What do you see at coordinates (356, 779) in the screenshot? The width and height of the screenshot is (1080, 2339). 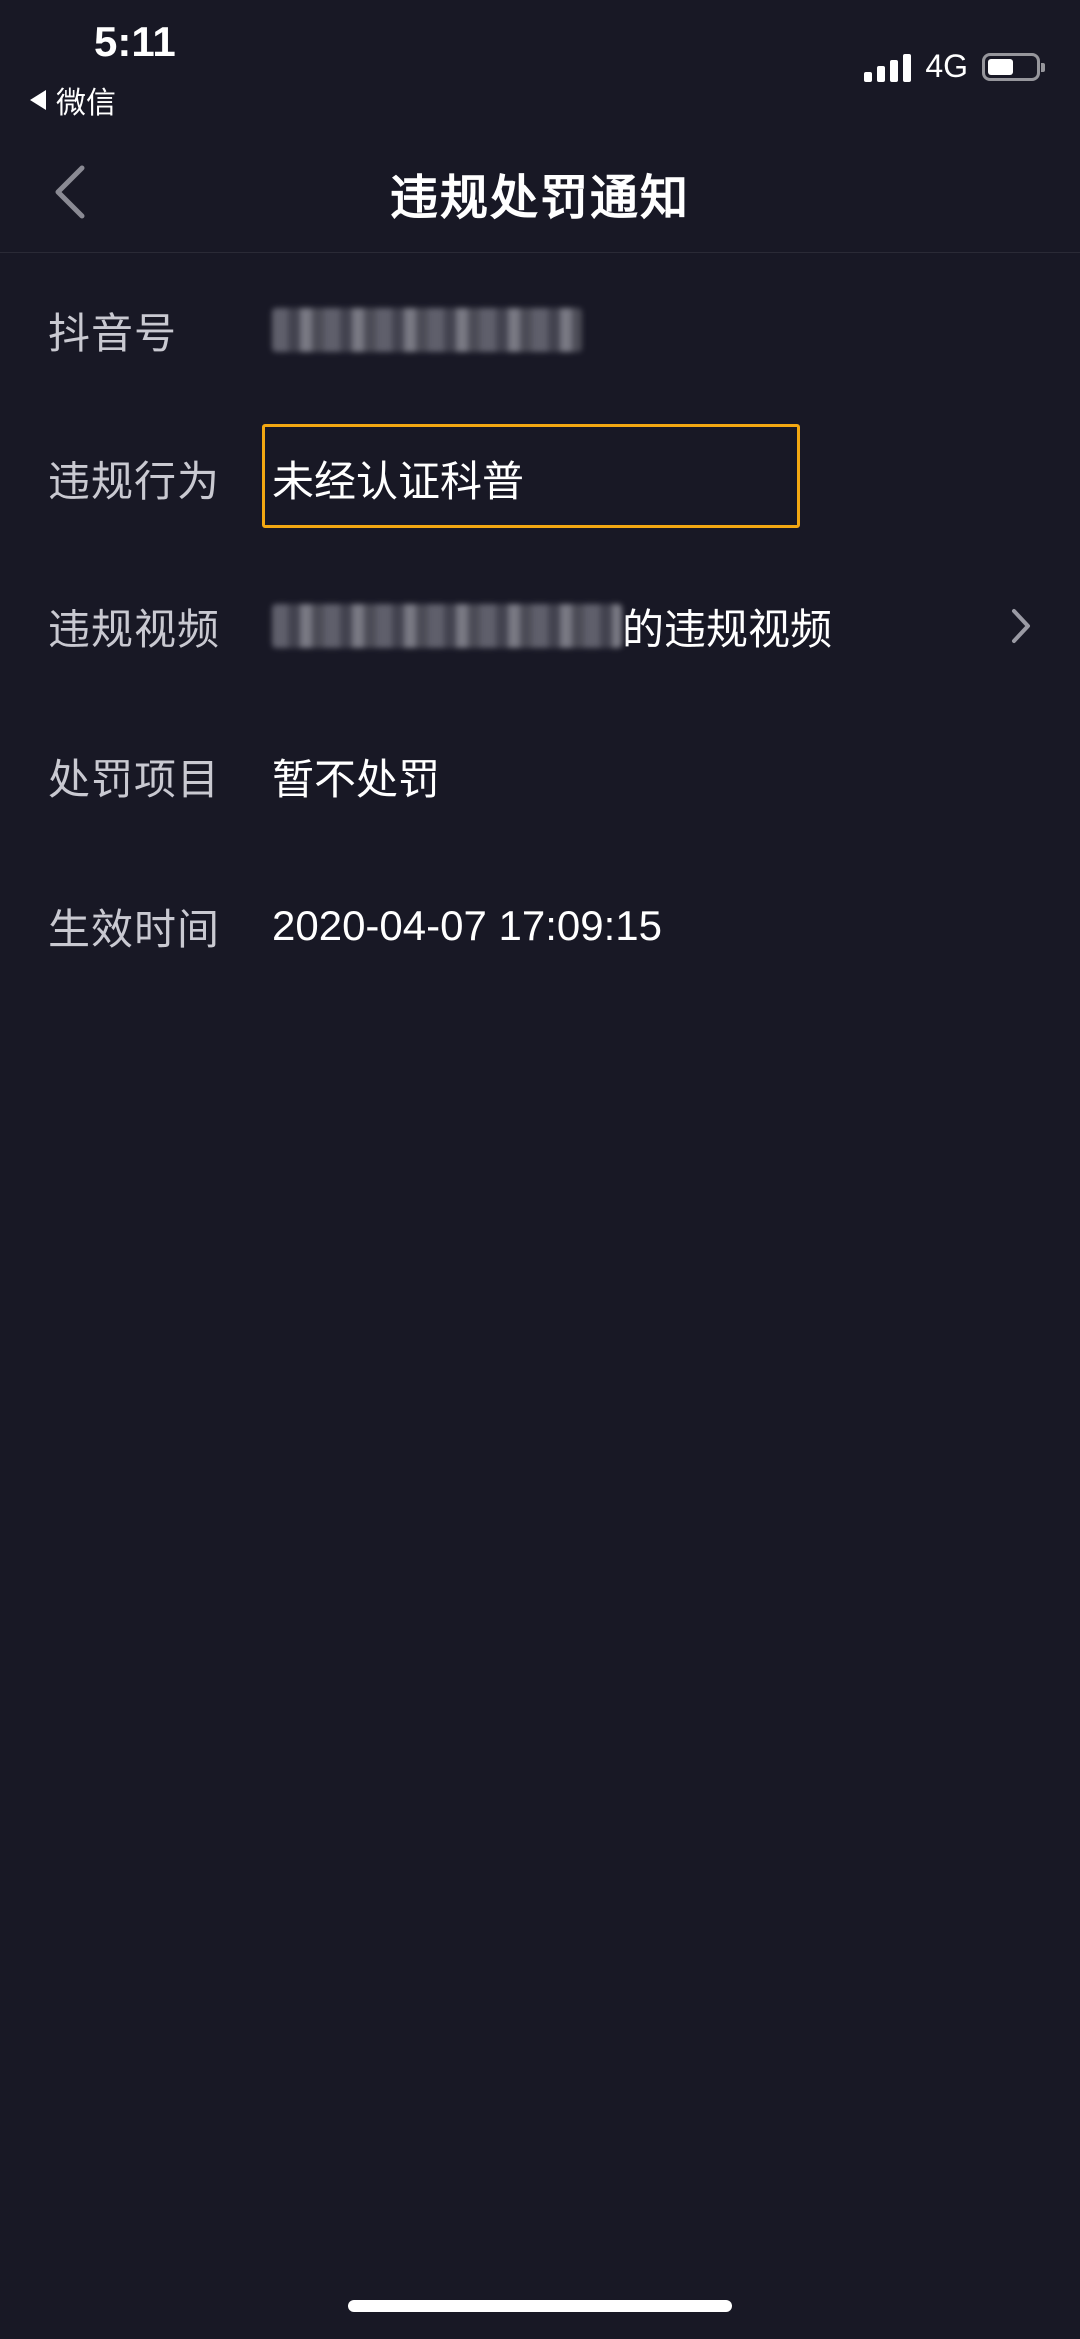 I see `penalty-item-value: 暂不处罚` at bounding box center [356, 779].